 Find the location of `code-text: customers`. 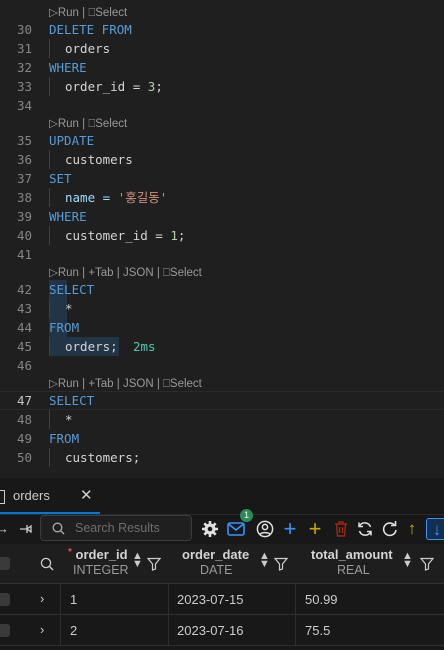

code-text: customers is located at coordinates (99, 159).